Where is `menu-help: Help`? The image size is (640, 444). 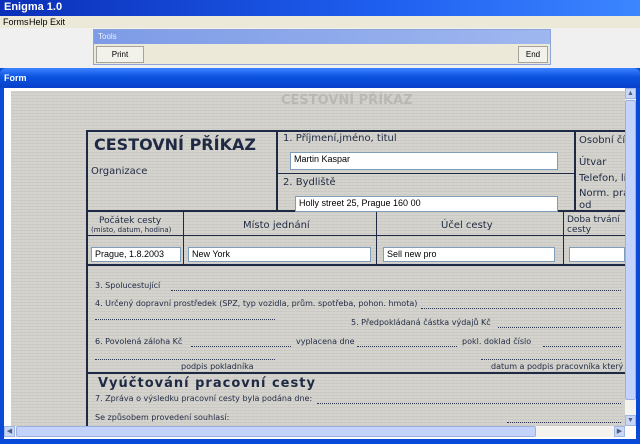 menu-help: Help is located at coordinates (38, 22).